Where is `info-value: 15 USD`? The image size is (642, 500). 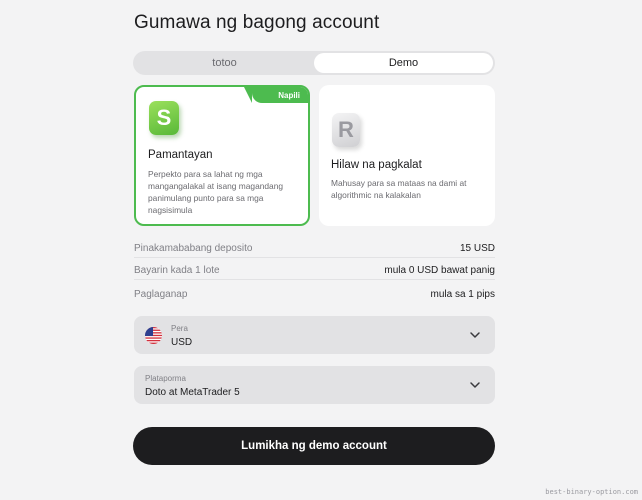 info-value: 15 USD is located at coordinates (477, 248).